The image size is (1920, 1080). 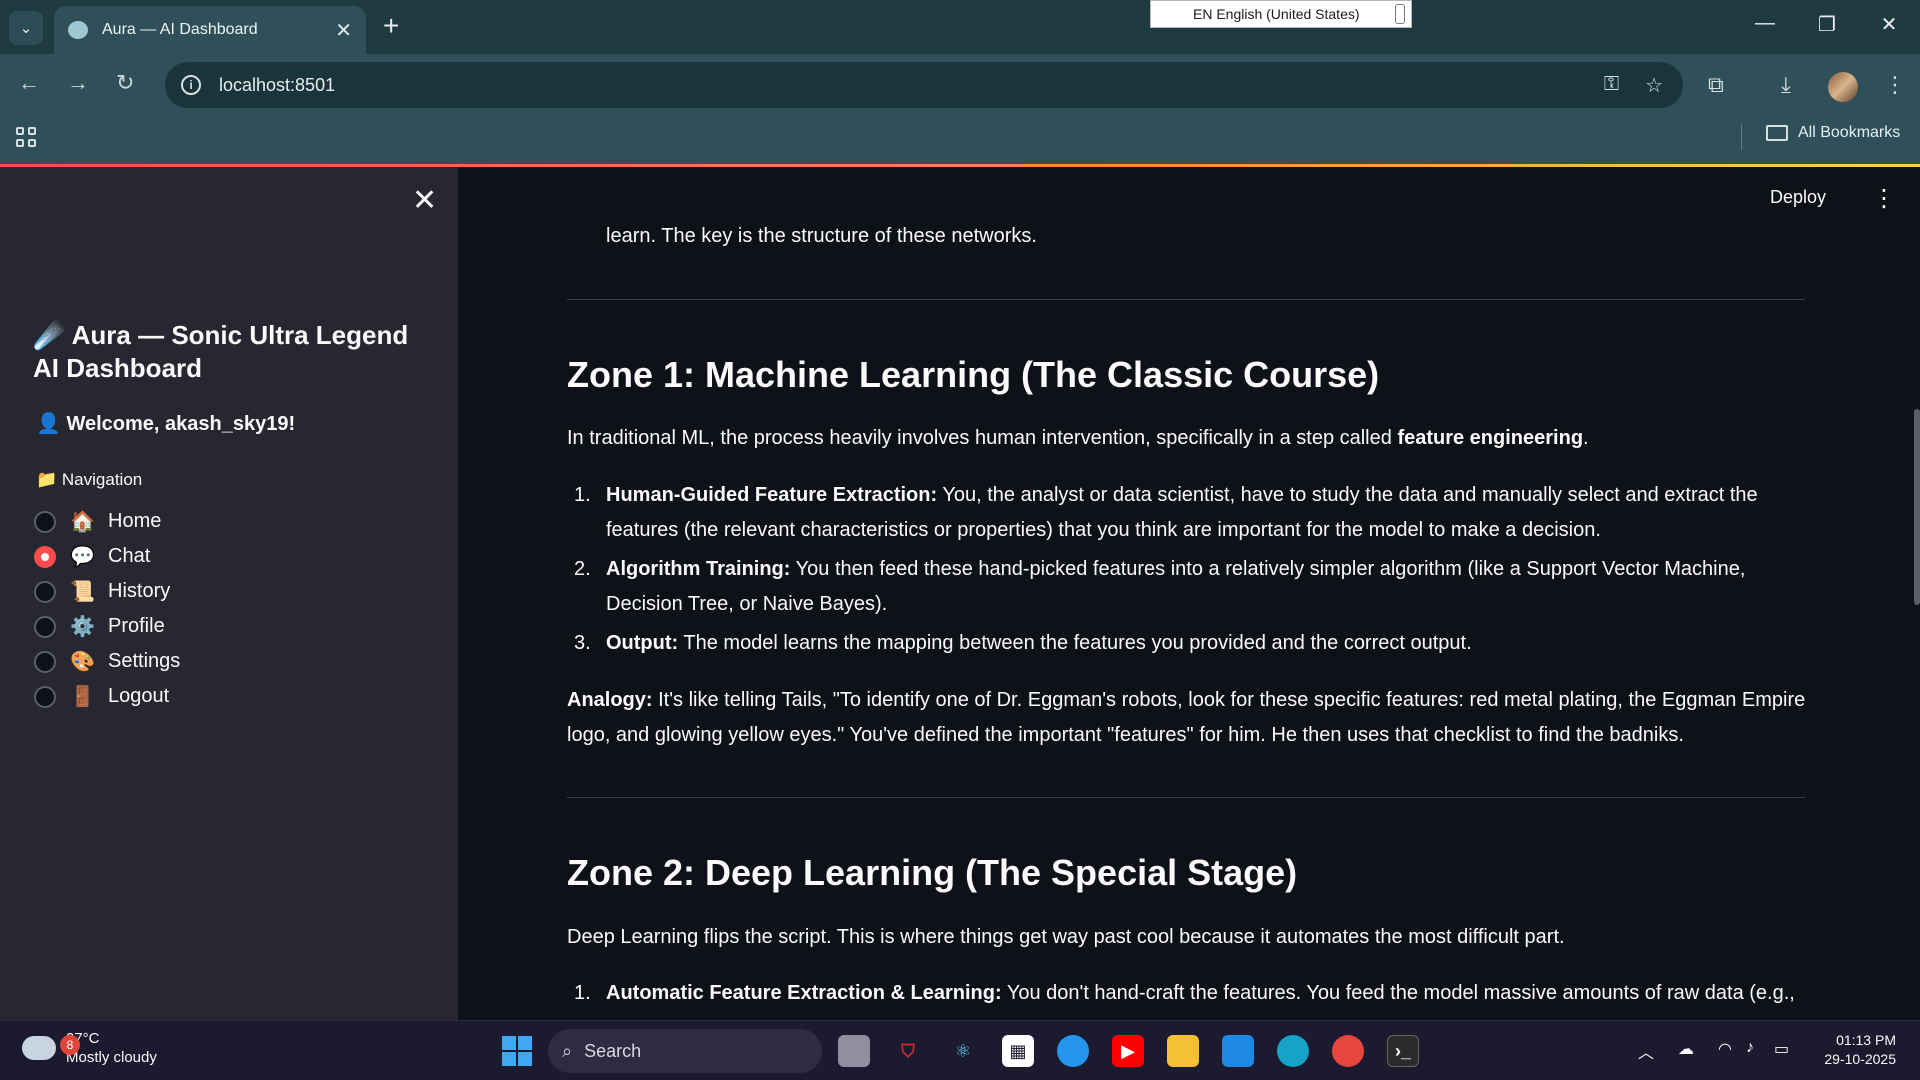 What do you see at coordinates (424, 200) in the screenshot?
I see `close-sidebar-icon: ✕` at bounding box center [424, 200].